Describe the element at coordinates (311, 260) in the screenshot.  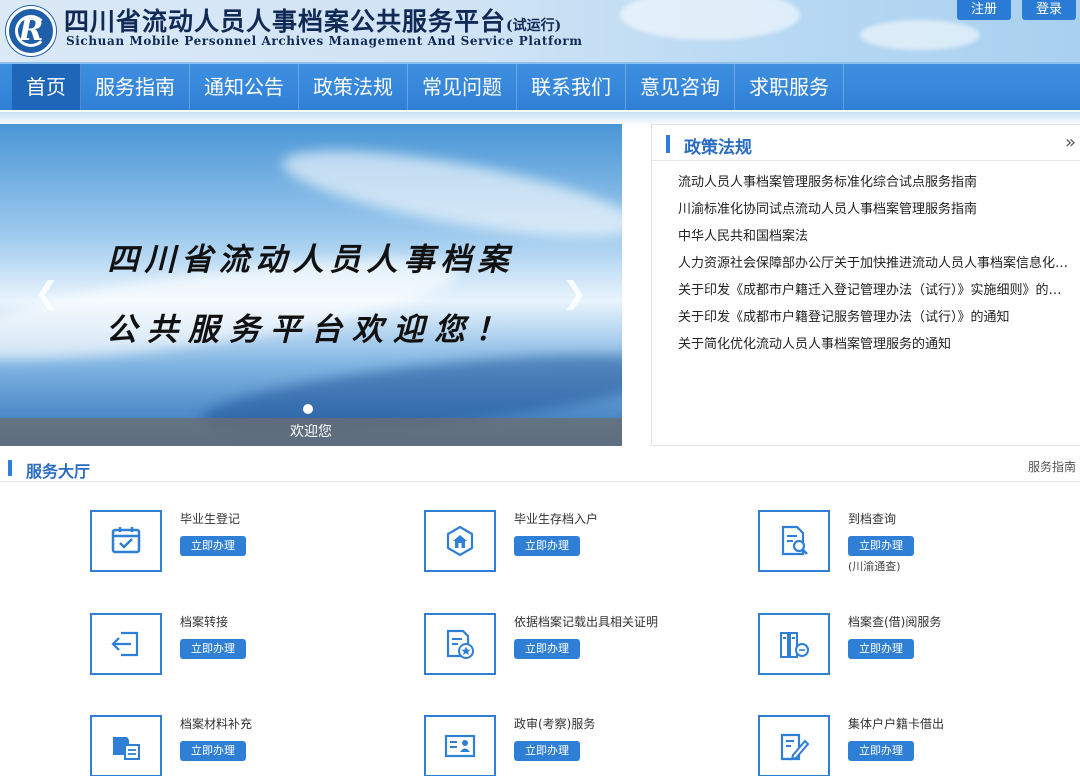
I see `banner-headline-line1: 四川省流动人员人事档案` at that location.